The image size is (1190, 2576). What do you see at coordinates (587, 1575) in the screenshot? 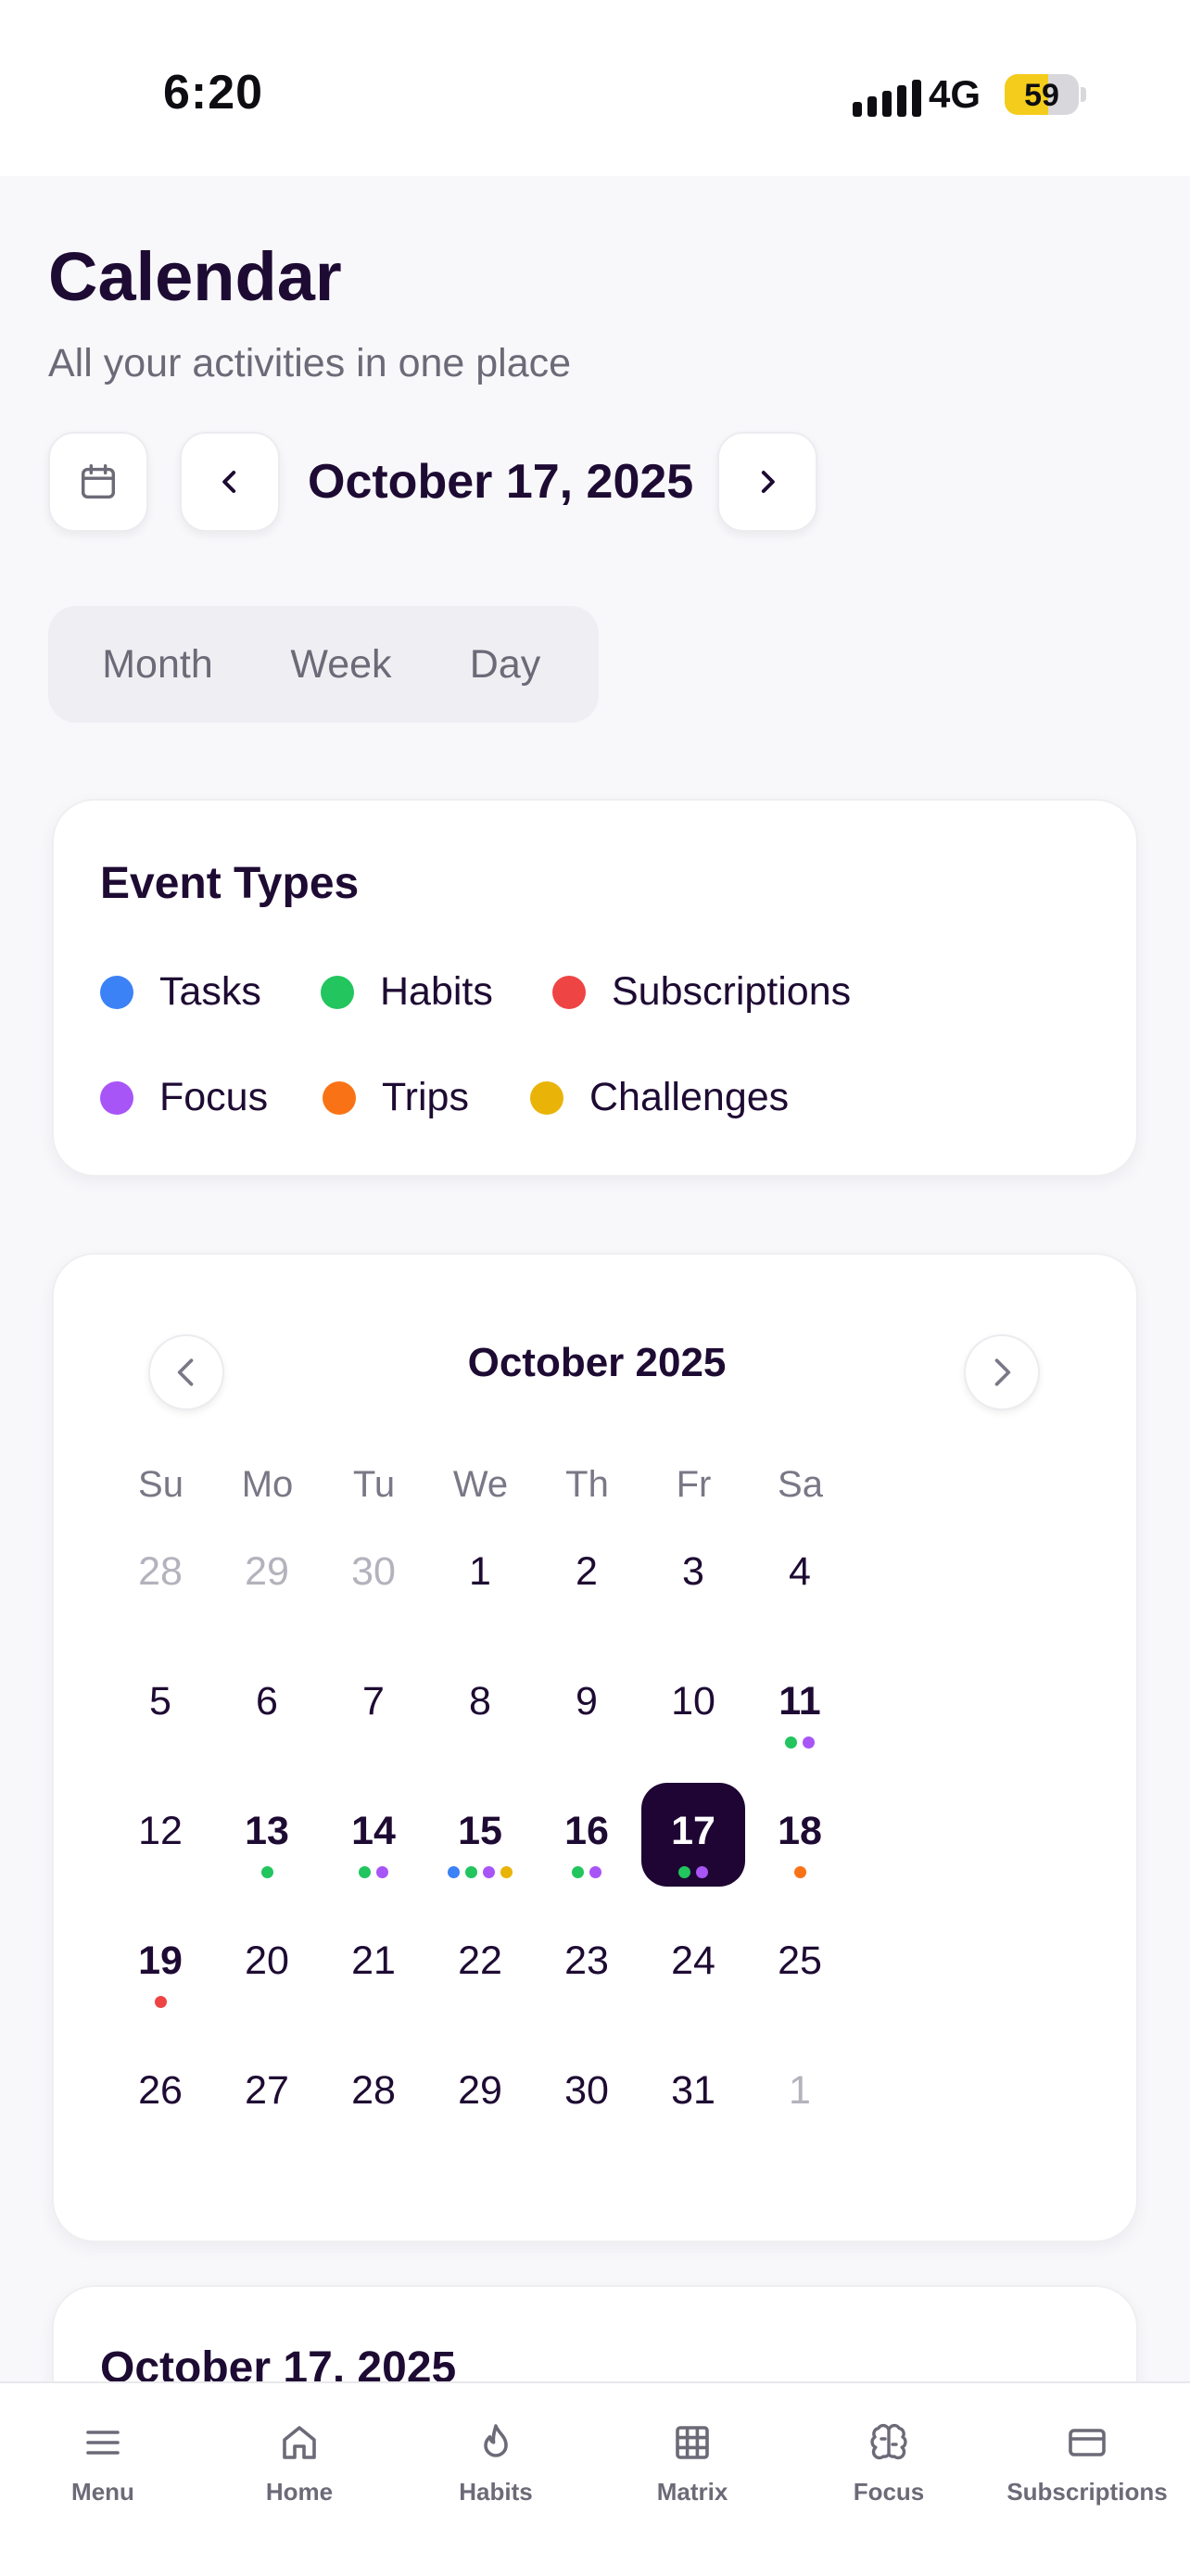
I see `calendar-day: 2` at bounding box center [587, 1575].